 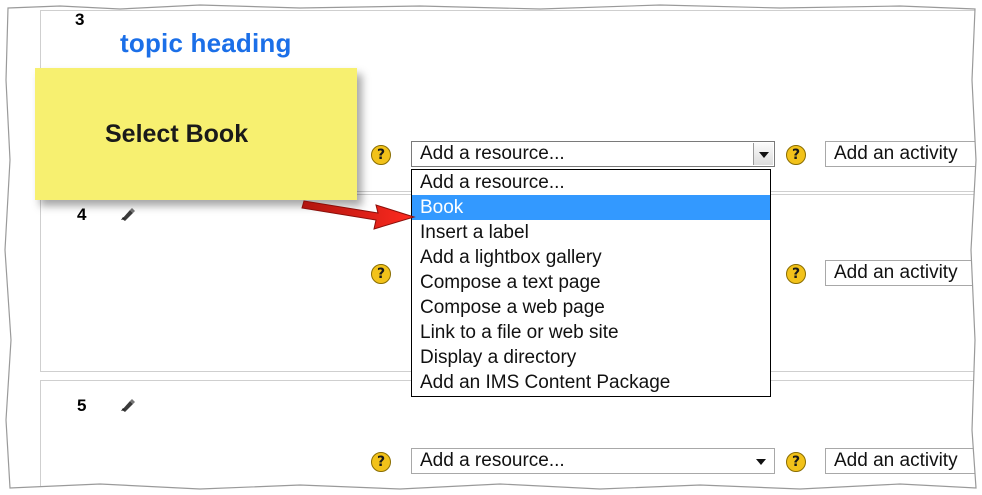 I want to click on callout-text: Select Book, so click(x=177, y=134).